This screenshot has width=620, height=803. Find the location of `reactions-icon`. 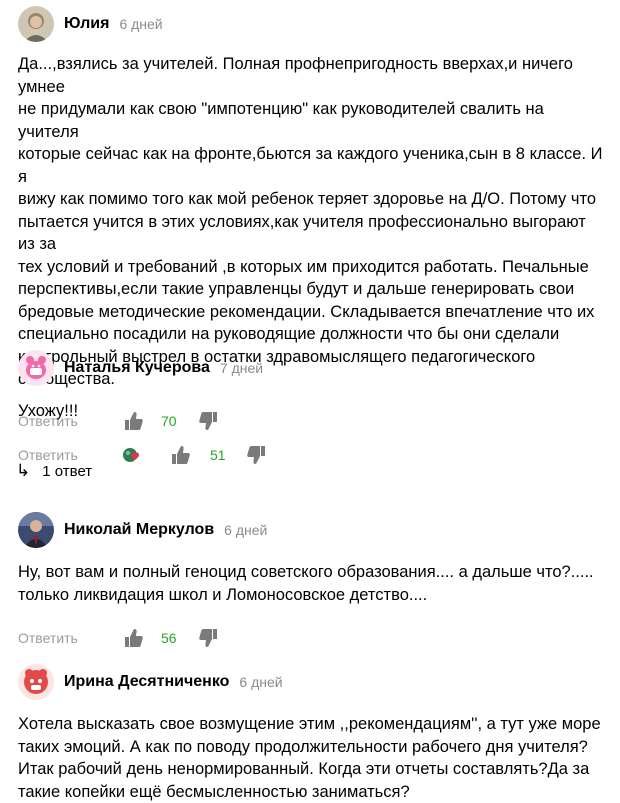

reactions-icon is located at coordinates (132, 455).